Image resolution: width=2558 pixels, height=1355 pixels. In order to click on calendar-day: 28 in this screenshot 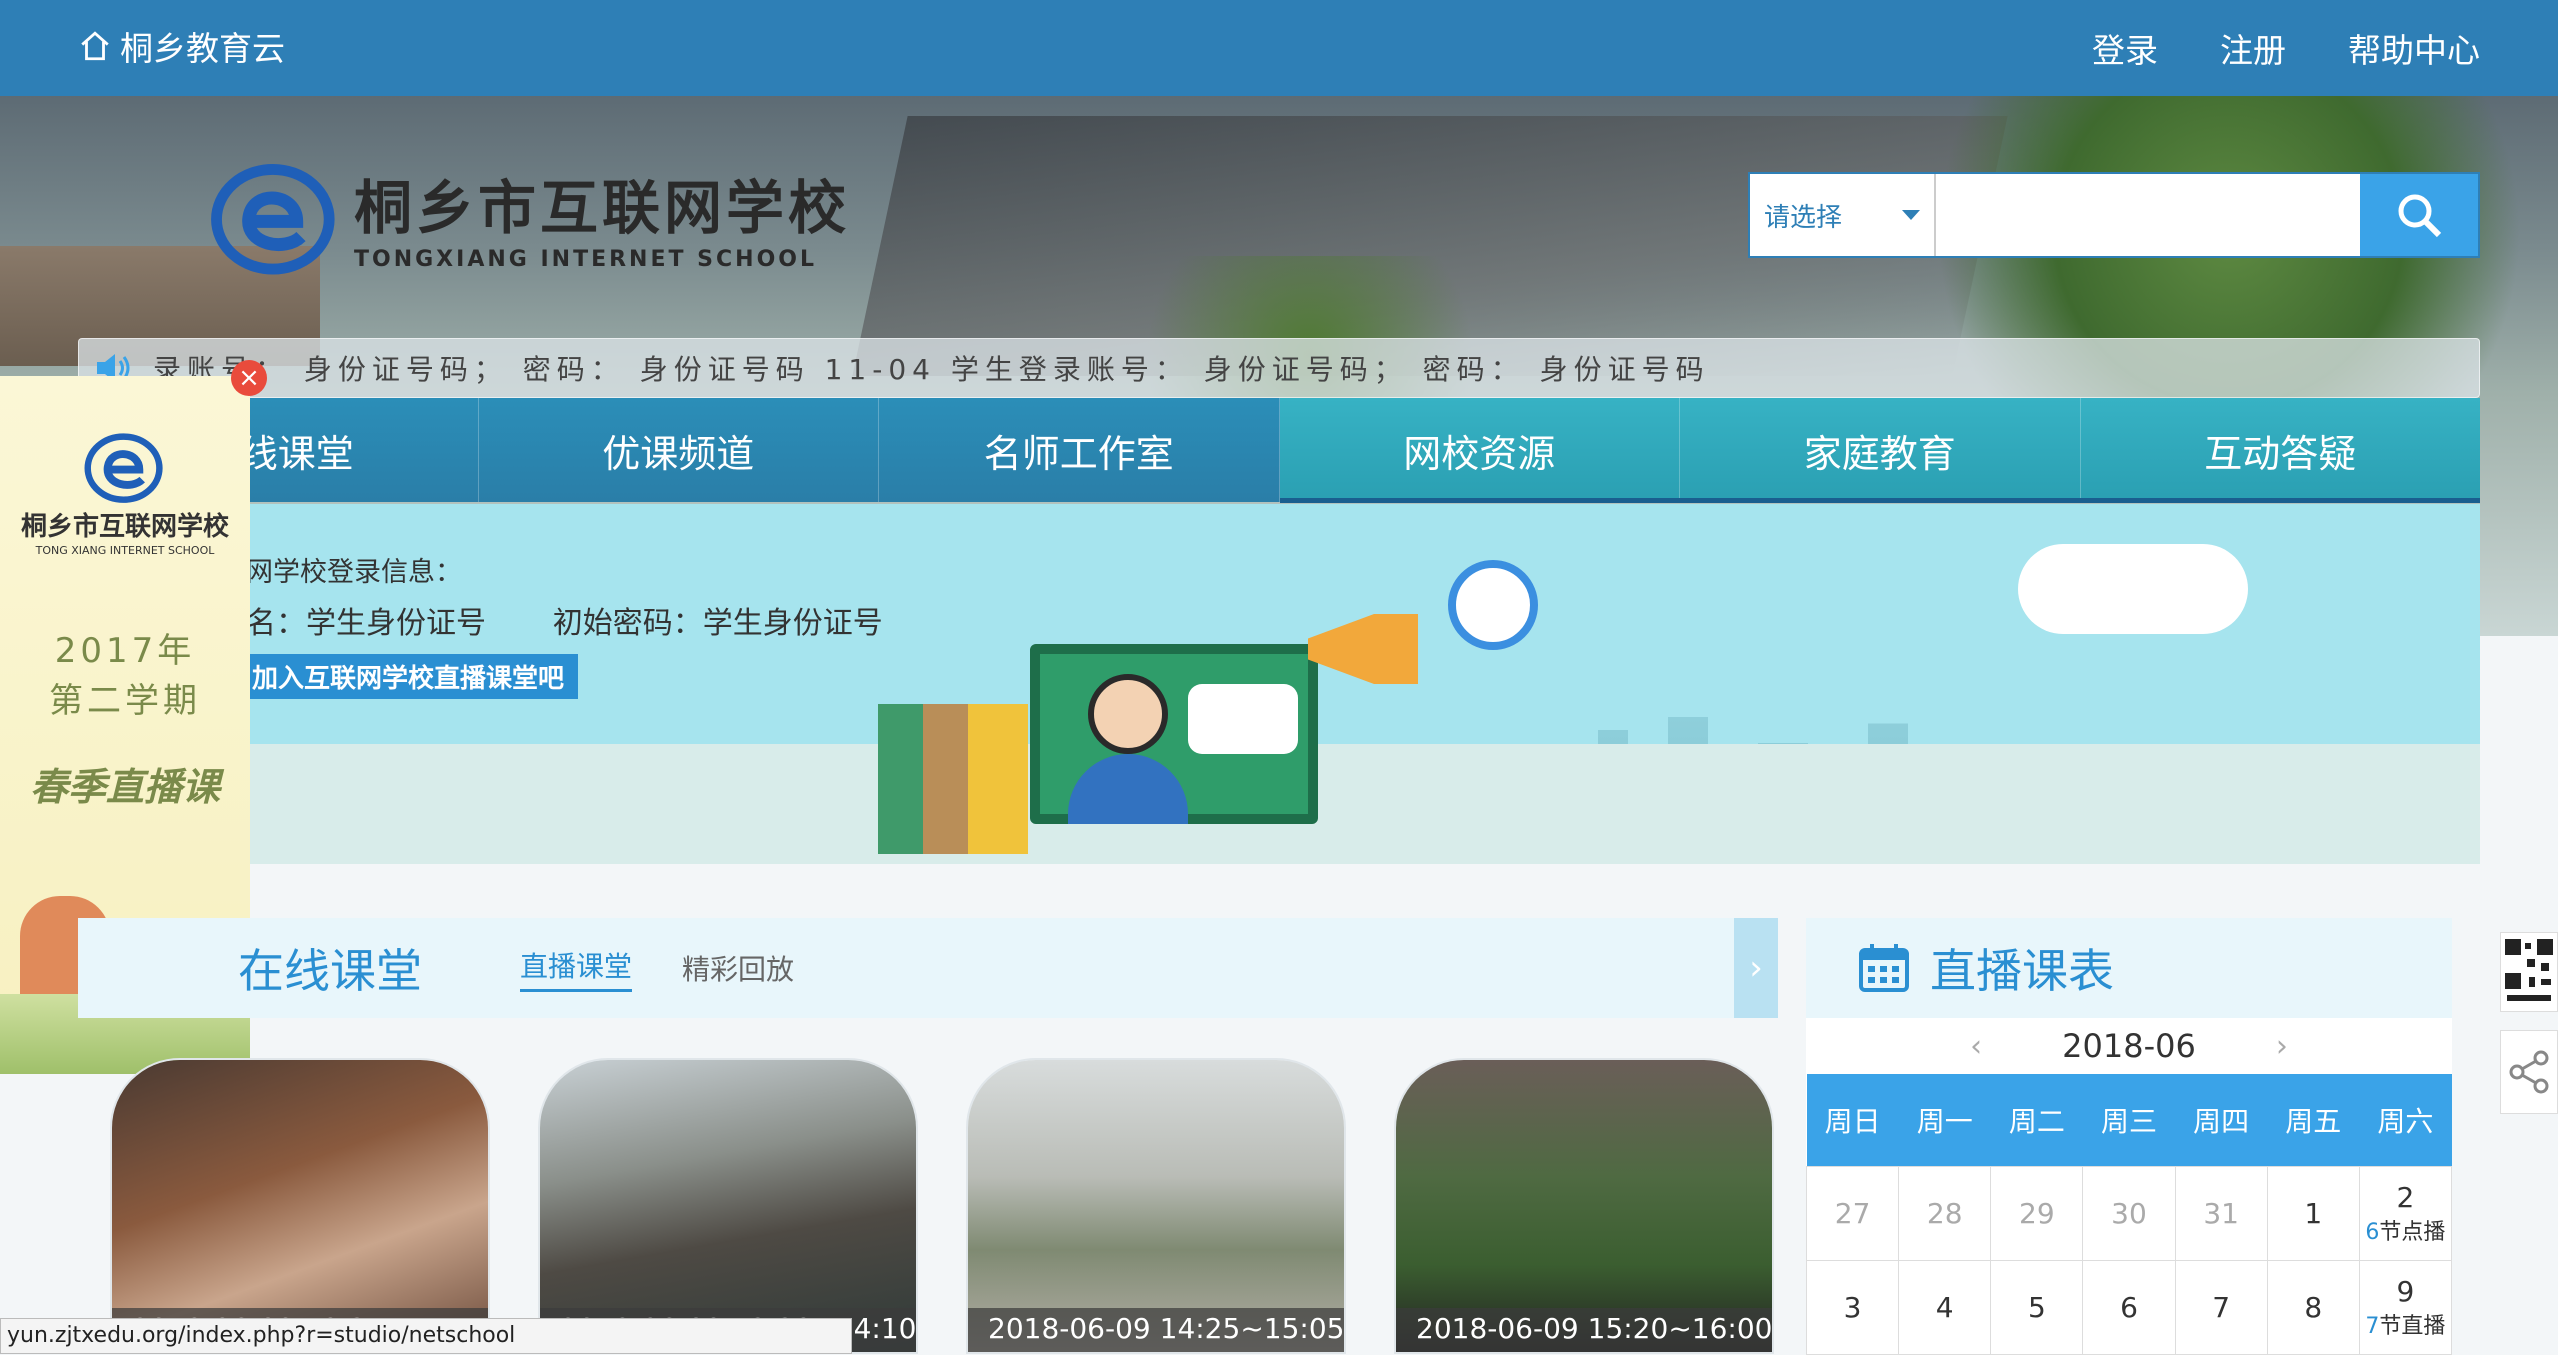, I will do `click(1945, 1213)`.